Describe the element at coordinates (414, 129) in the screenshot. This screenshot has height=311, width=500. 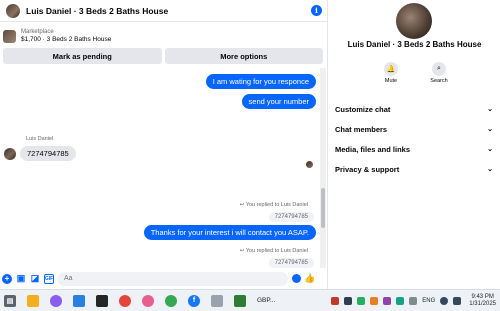
I see `menu-item-chat-members: Chat members ⌄` at that location.